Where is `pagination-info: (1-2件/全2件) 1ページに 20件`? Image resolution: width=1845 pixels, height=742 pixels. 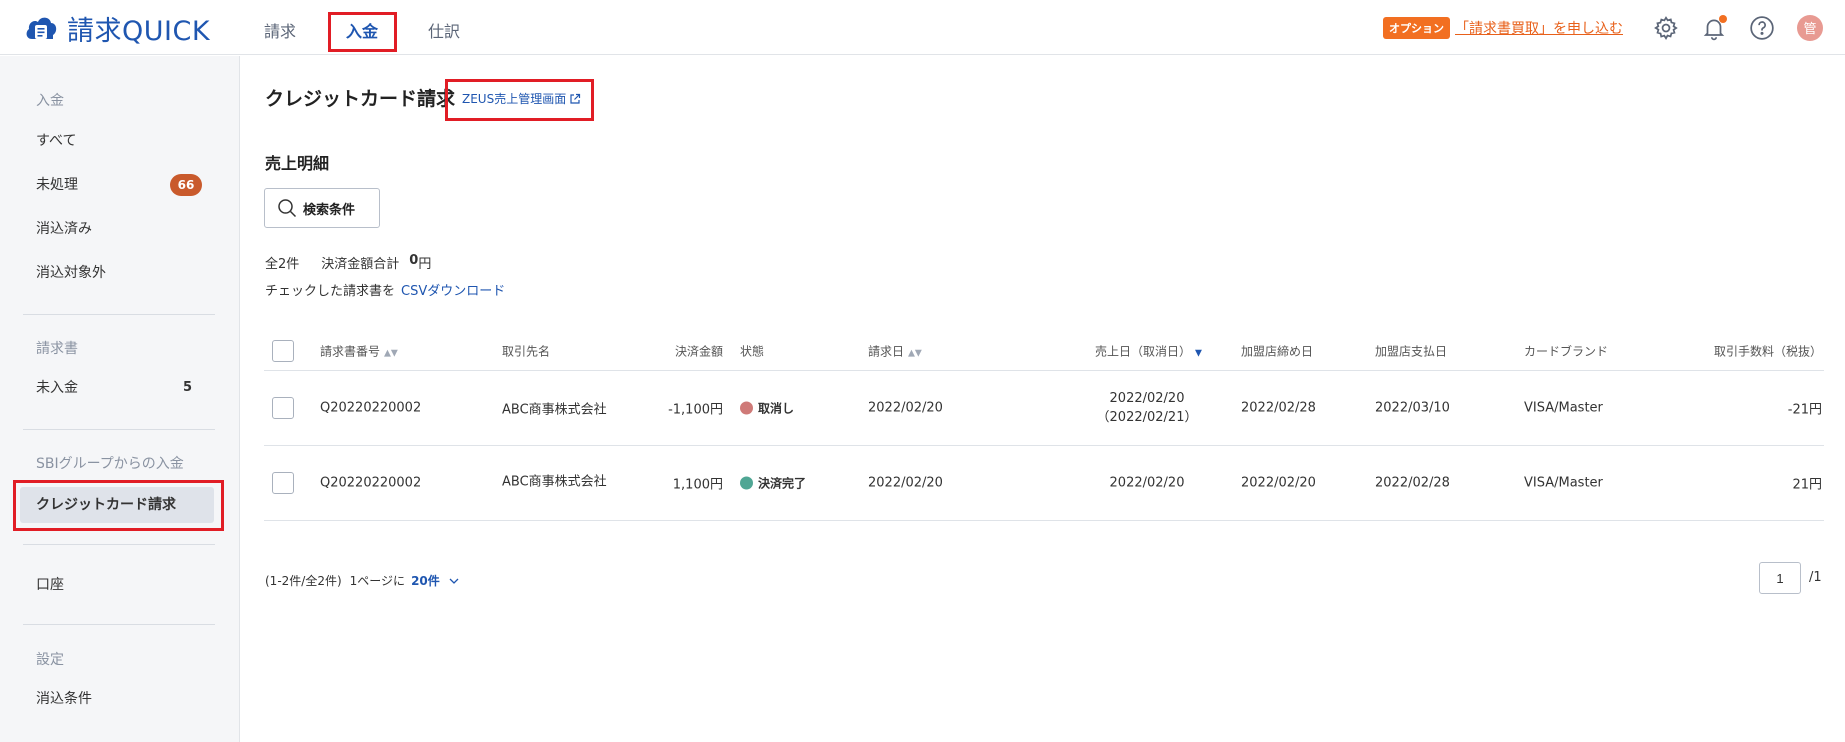
pagination-info: (1-2件/全2件) 1ページに 20件 is located at coordinates (362, 580).